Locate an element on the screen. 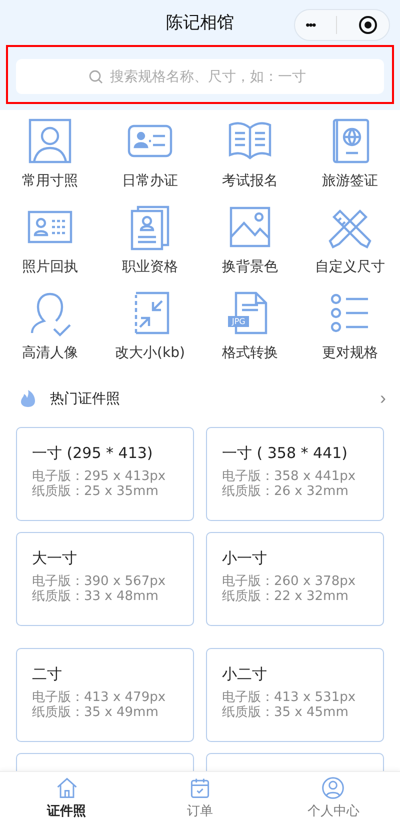 This screenshot has width=400, height=824. category-item: 自定义尺寸 is located at coordinates (350, 240).